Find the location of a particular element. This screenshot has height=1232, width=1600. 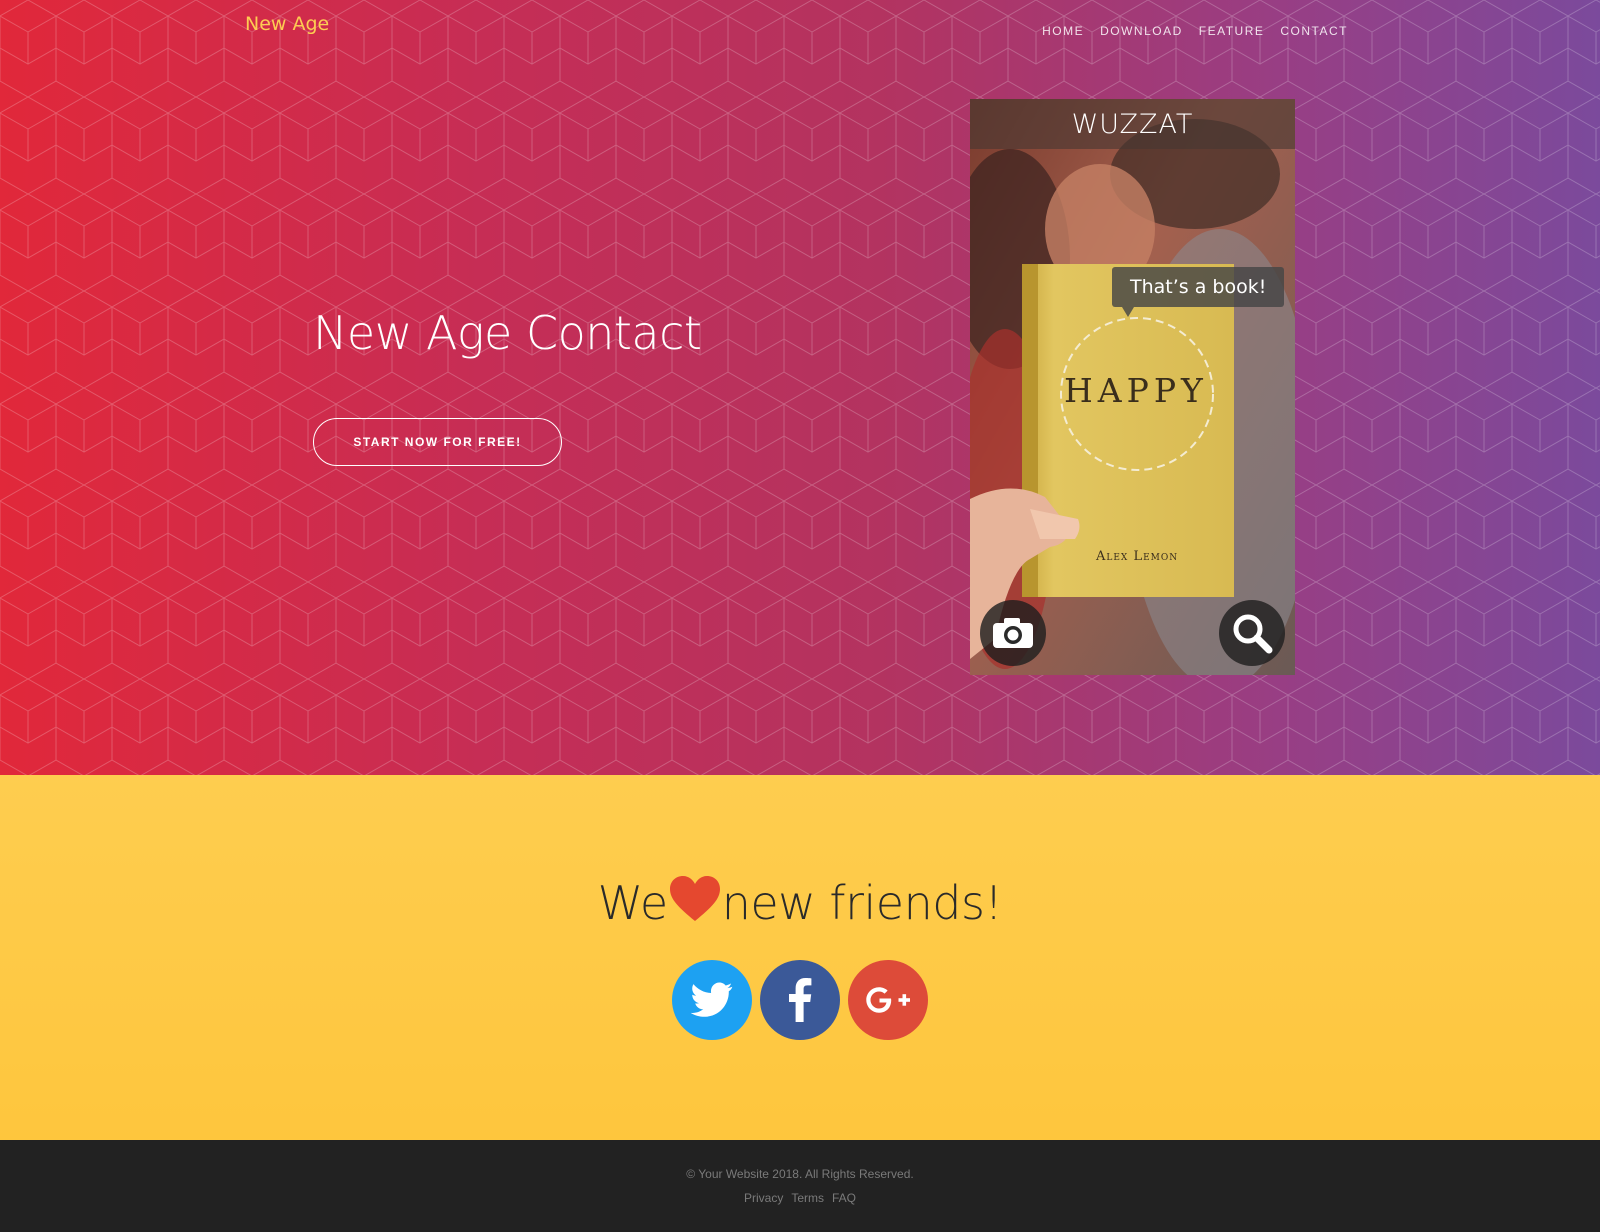

social-links is located at coordinates (800, 1000).